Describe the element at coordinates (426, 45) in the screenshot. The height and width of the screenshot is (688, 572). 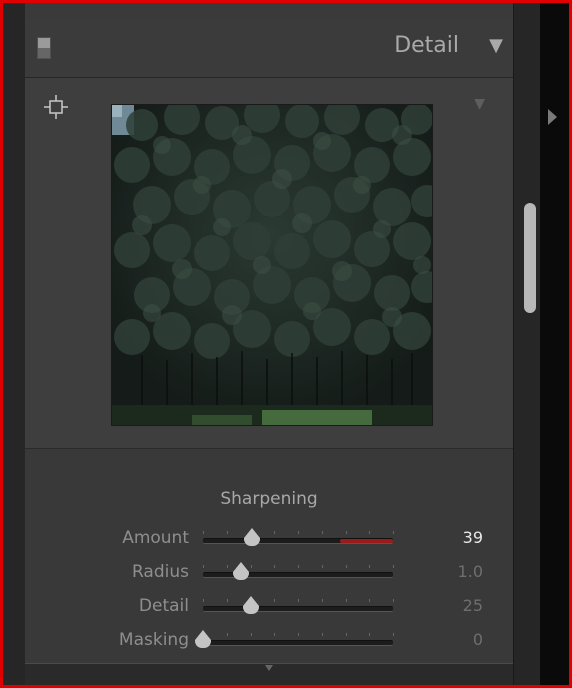
I see `panel-title: Detail` at that location.